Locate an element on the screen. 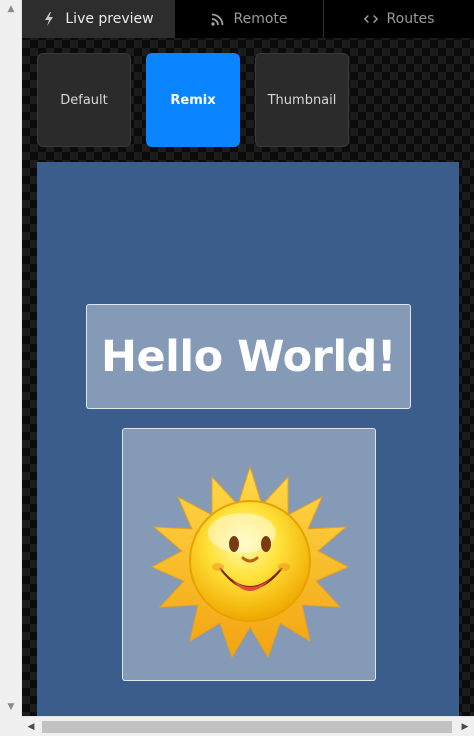  smiling-sun-icon is located at coordinates (250, 562).